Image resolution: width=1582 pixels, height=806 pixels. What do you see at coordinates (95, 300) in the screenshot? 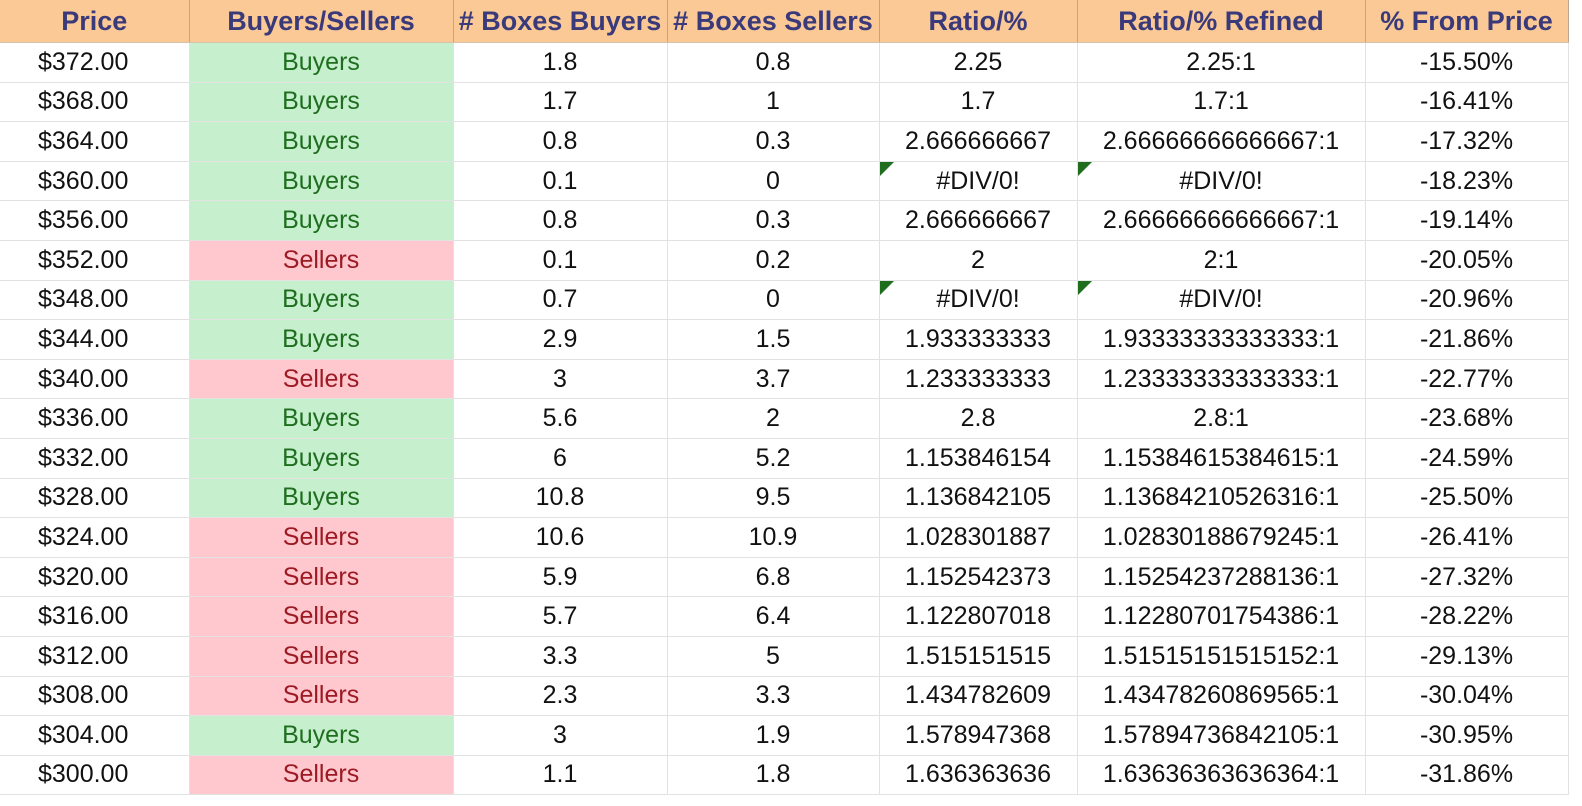
I see `price-cell: $348.00` at bounding box center [95, 300].